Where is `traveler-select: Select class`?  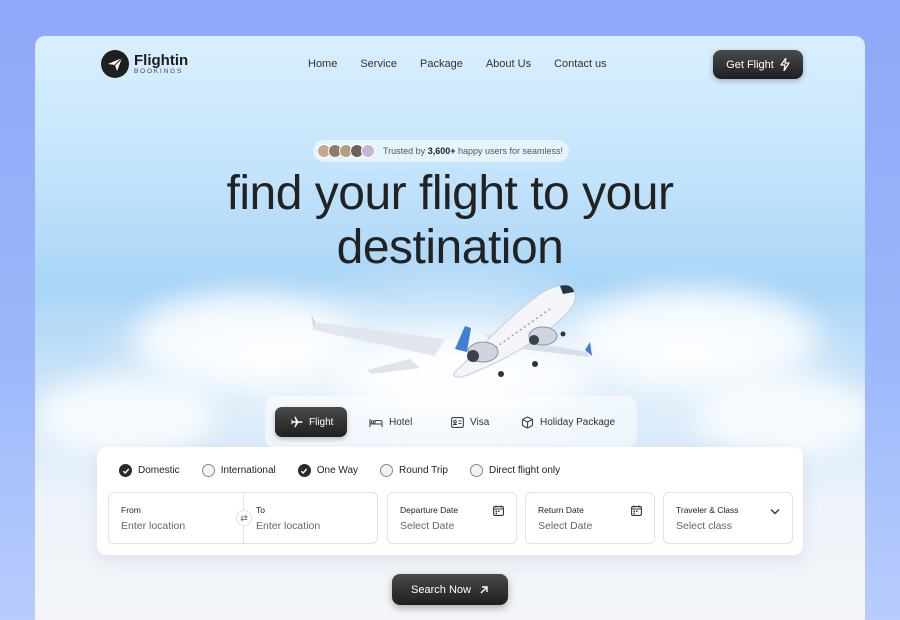
traveler-select: Select class is located at coordinates (704, 526).